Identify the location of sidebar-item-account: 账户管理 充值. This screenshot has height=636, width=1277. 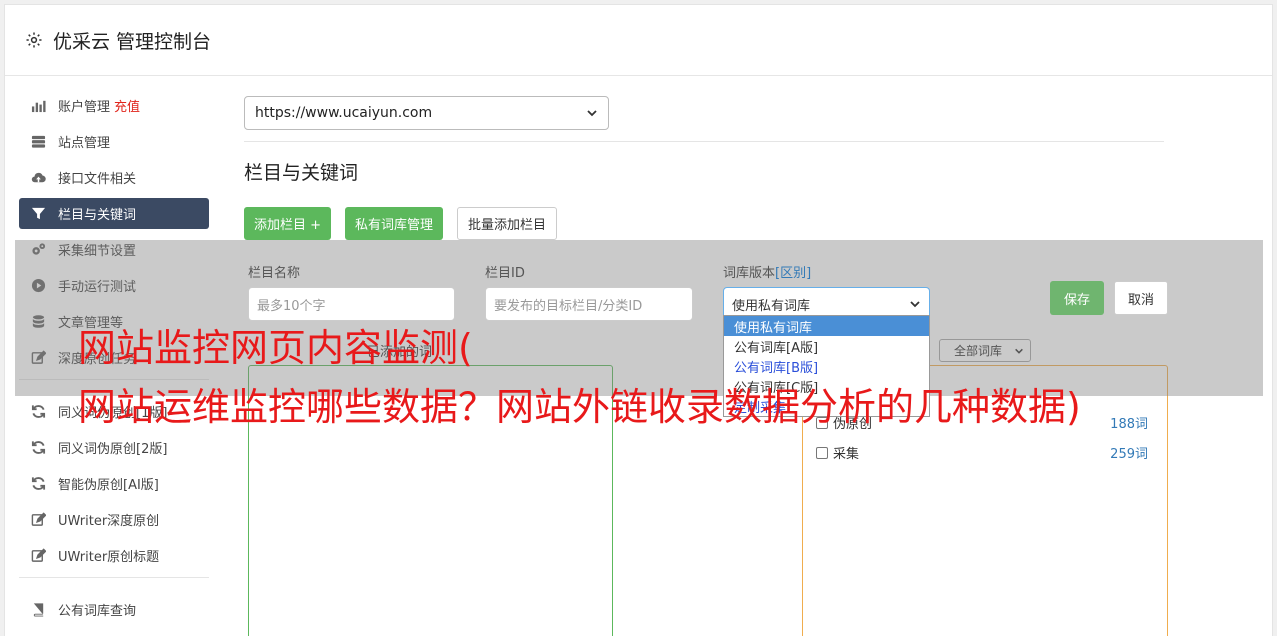
(114, 105).